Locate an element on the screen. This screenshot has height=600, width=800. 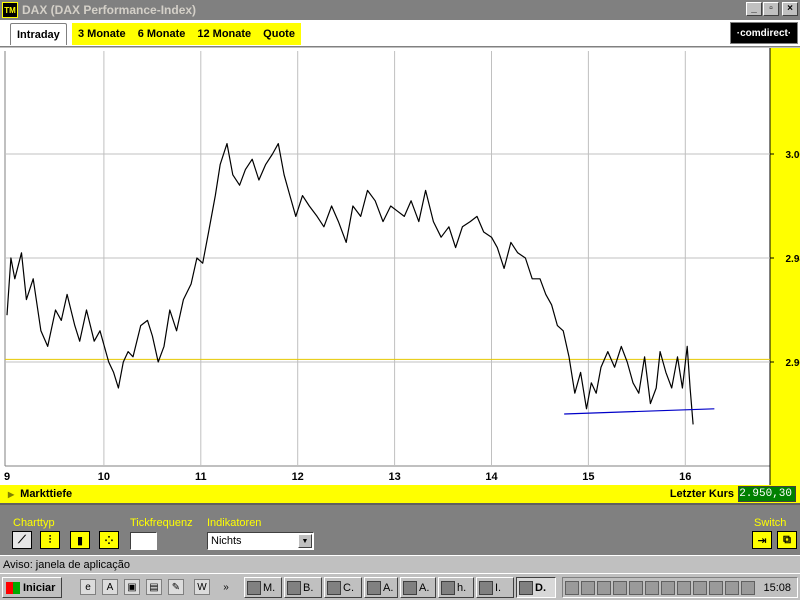
tab-group: 3 Monate 6 Monate 12 Monate Quote is located at coordinates (186, 34).